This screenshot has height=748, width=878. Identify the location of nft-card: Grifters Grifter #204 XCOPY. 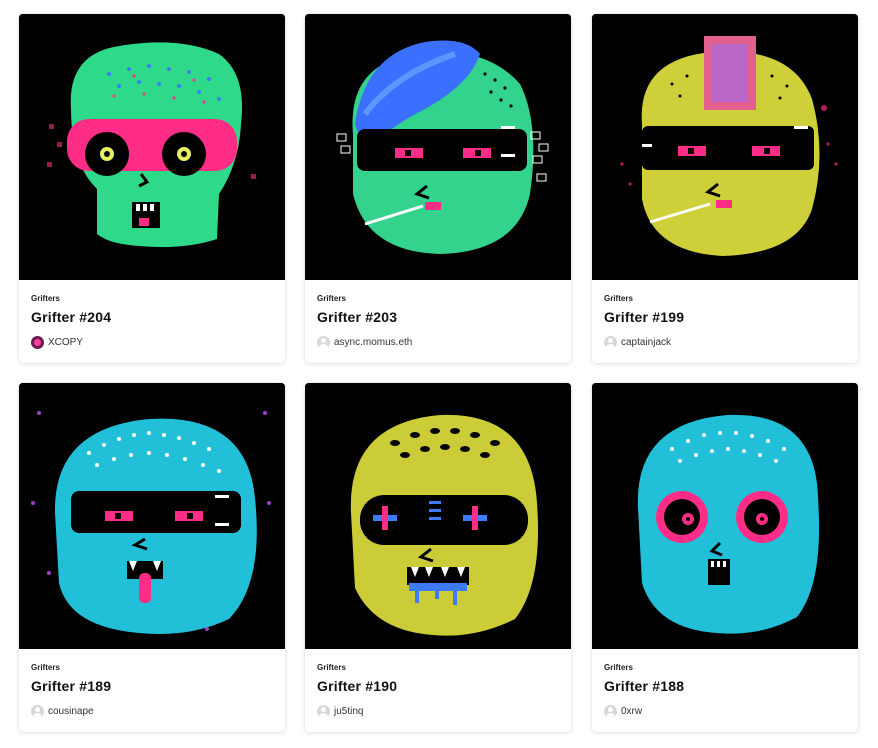
(152, 188).